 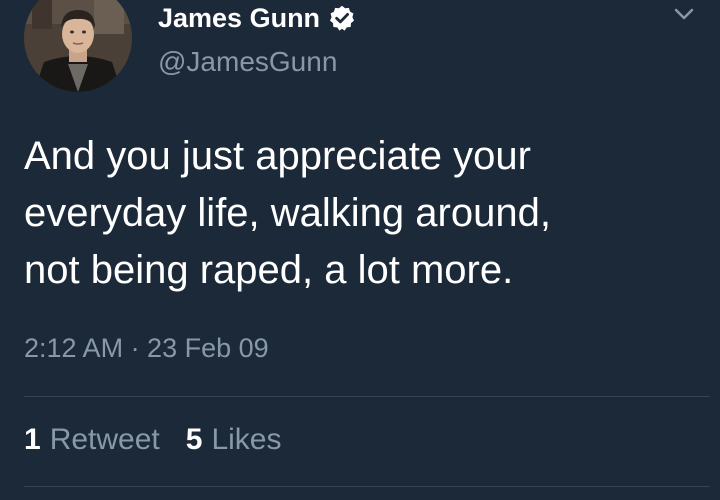 What do you see at coordinates (165, 440) in the screenshot?
I see `tweet-stats: 1 Retweet 5 Likes` at bounding box center [165, 440].